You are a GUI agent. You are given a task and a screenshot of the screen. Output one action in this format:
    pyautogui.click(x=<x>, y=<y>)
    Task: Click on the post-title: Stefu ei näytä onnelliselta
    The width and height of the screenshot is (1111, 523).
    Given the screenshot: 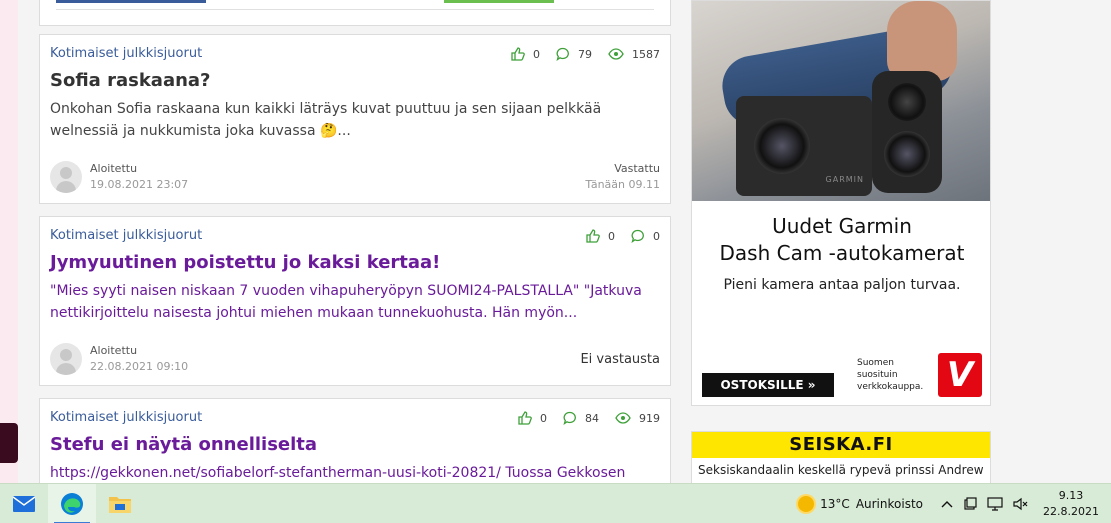 What is the action you would take?
    pyautogui.click(x=183, y=444)
    